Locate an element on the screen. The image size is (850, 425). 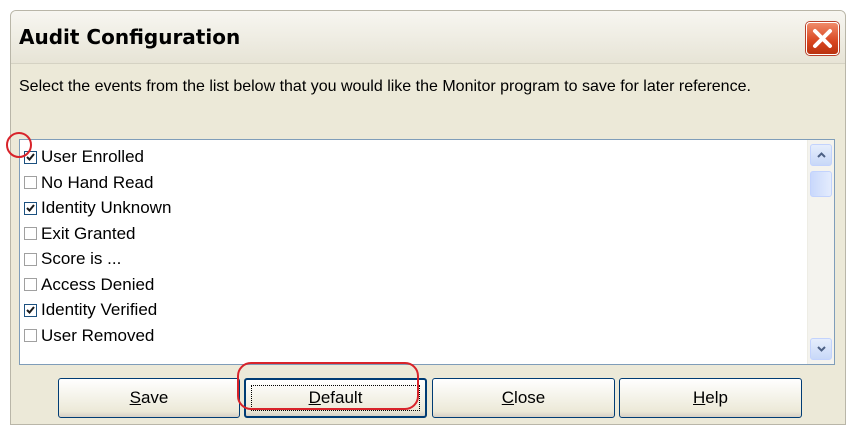
help-button: Help is located at coordinates (710, 398).